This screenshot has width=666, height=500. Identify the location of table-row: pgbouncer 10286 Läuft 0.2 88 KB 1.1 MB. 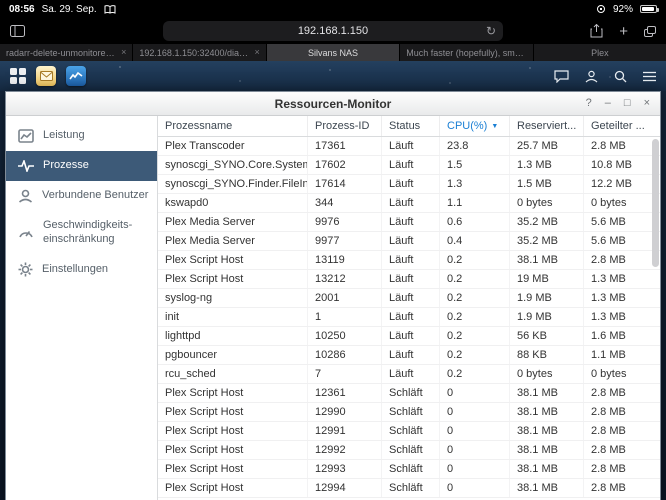
(409, 355).